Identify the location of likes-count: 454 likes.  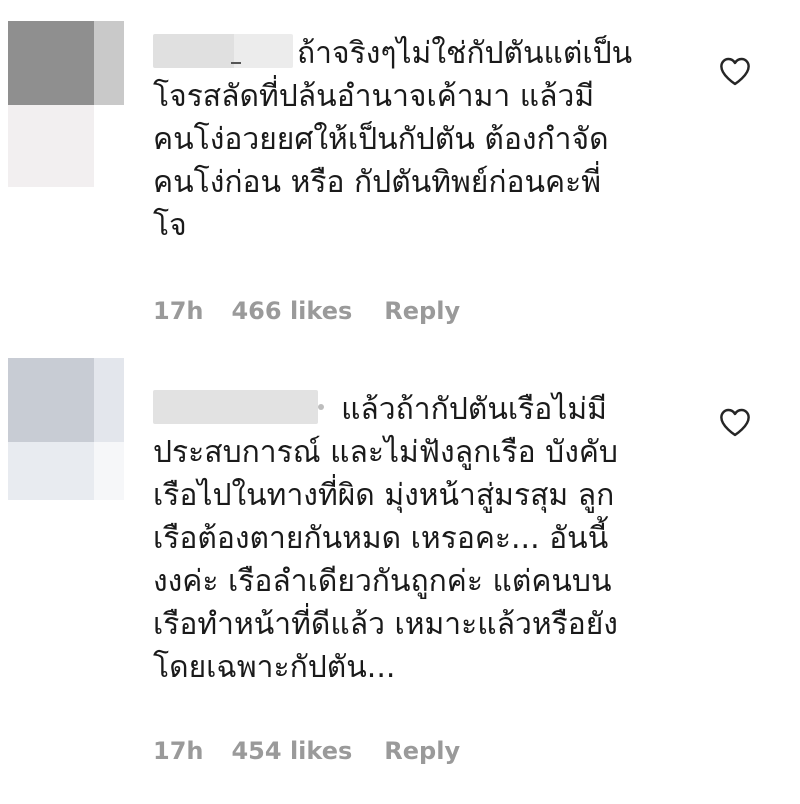
(291, 751).